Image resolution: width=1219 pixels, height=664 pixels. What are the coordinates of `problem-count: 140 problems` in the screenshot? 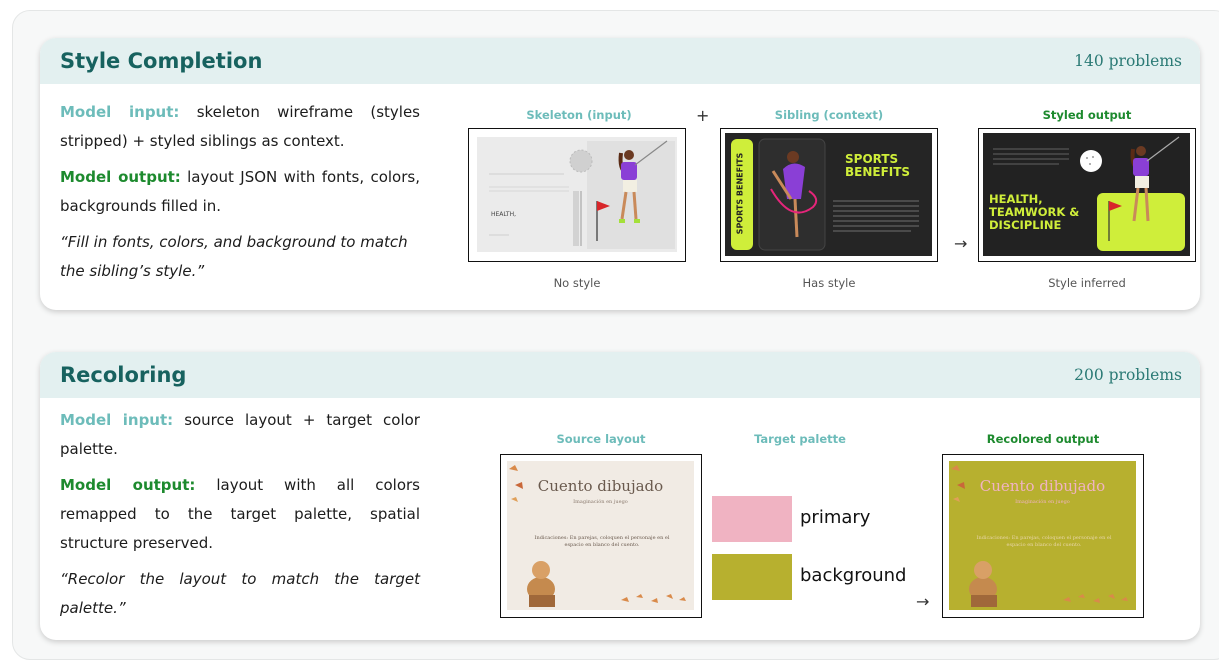 It's located at (1128, 61).